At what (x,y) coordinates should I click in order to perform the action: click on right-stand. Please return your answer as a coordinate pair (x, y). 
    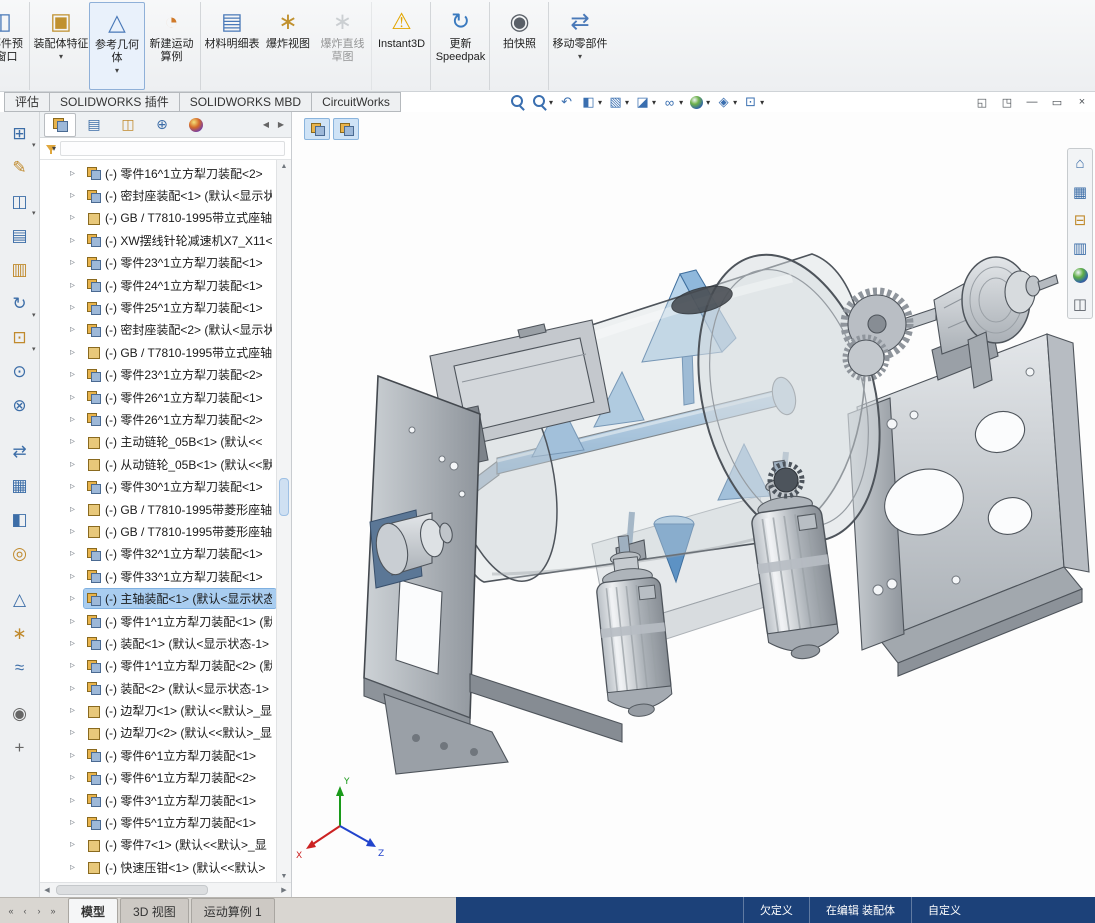
    Looking at the image, I should click on (968, 505).